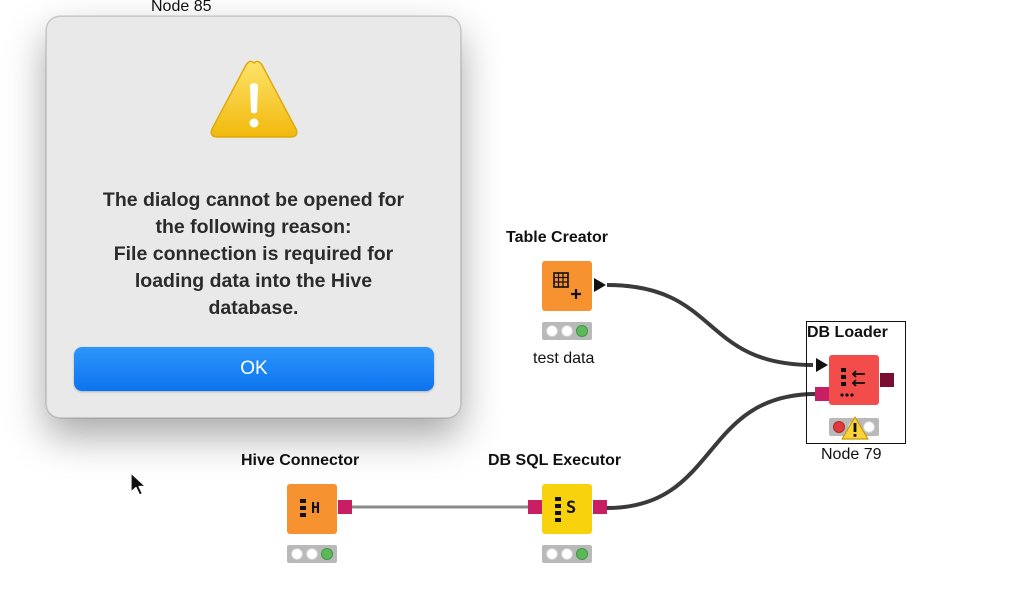 This screenshot has width=1024, height=612. What do you see at coordinates (822, 365) in the screenshot?
I see `input-data-port` at bounding box center [822, 365].